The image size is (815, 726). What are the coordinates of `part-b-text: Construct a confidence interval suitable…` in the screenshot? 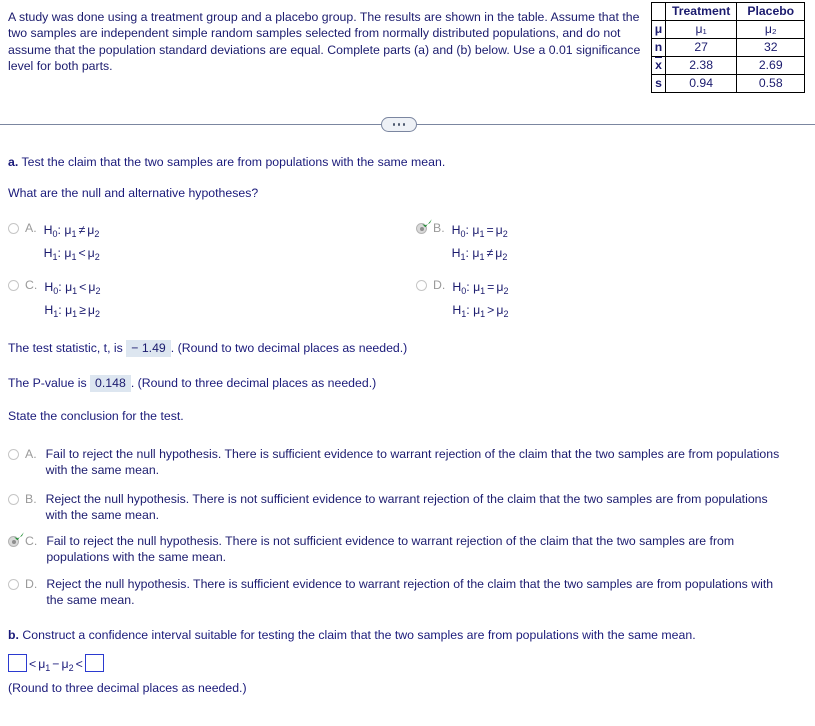 It's located at (359, 635).